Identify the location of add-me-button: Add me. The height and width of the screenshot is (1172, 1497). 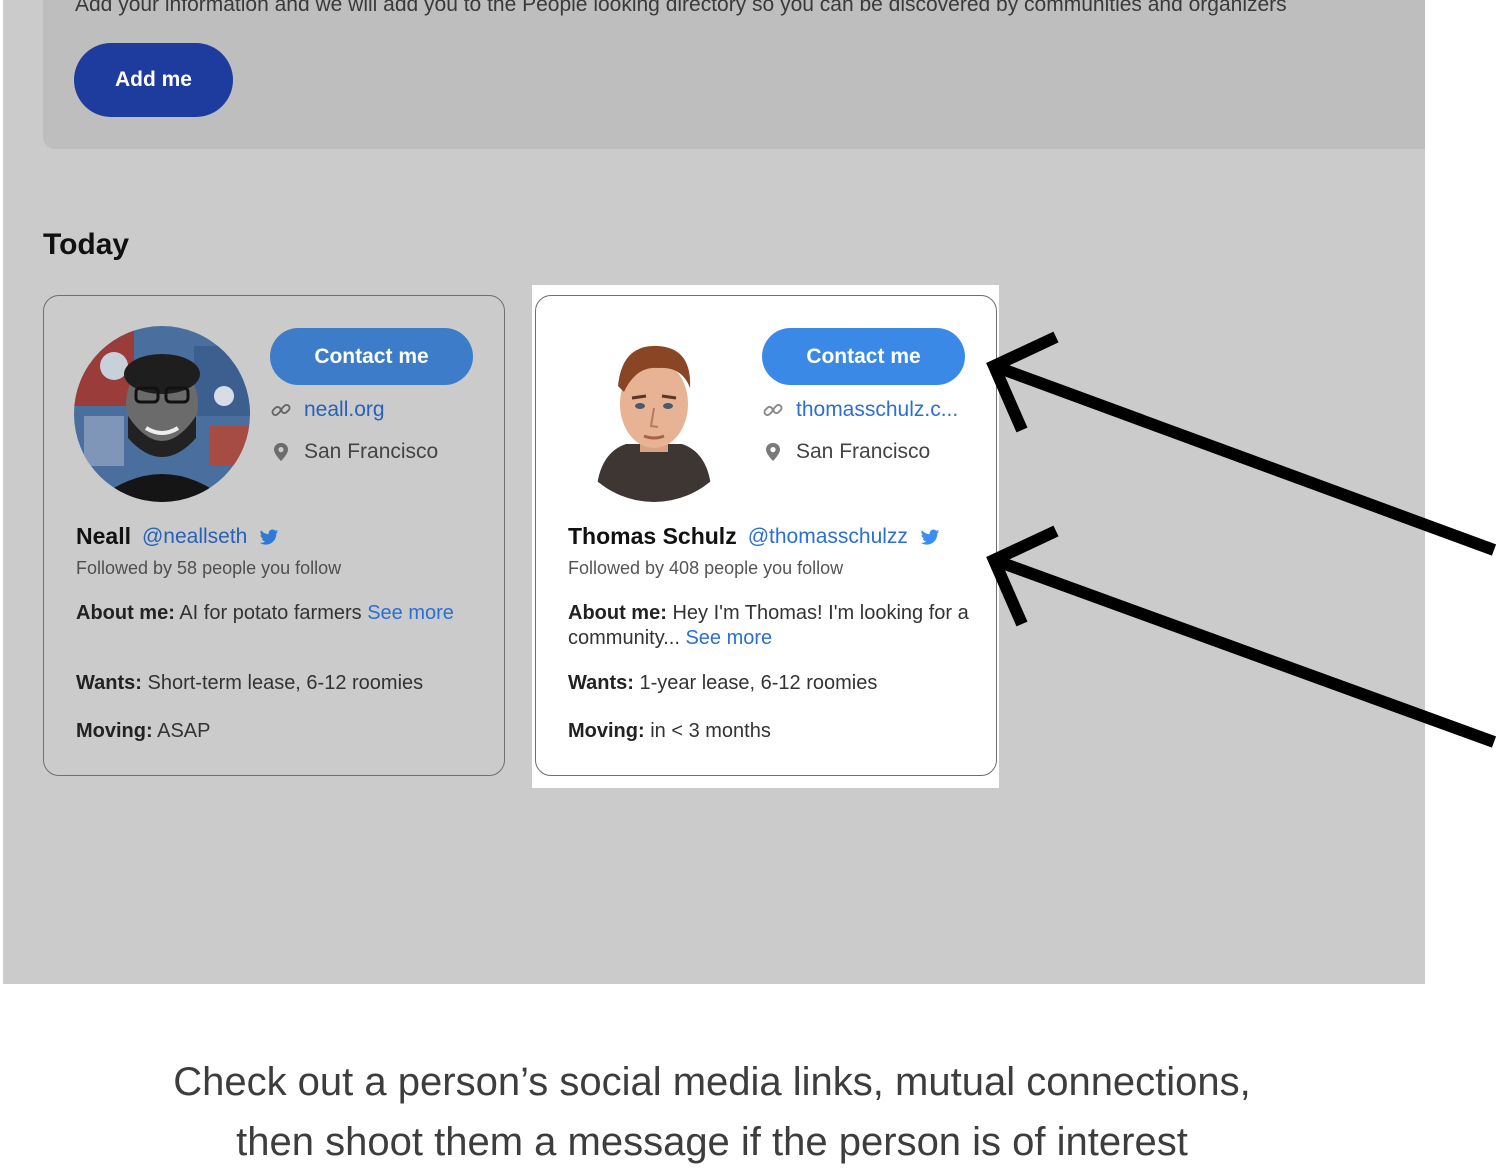
(153, 80).